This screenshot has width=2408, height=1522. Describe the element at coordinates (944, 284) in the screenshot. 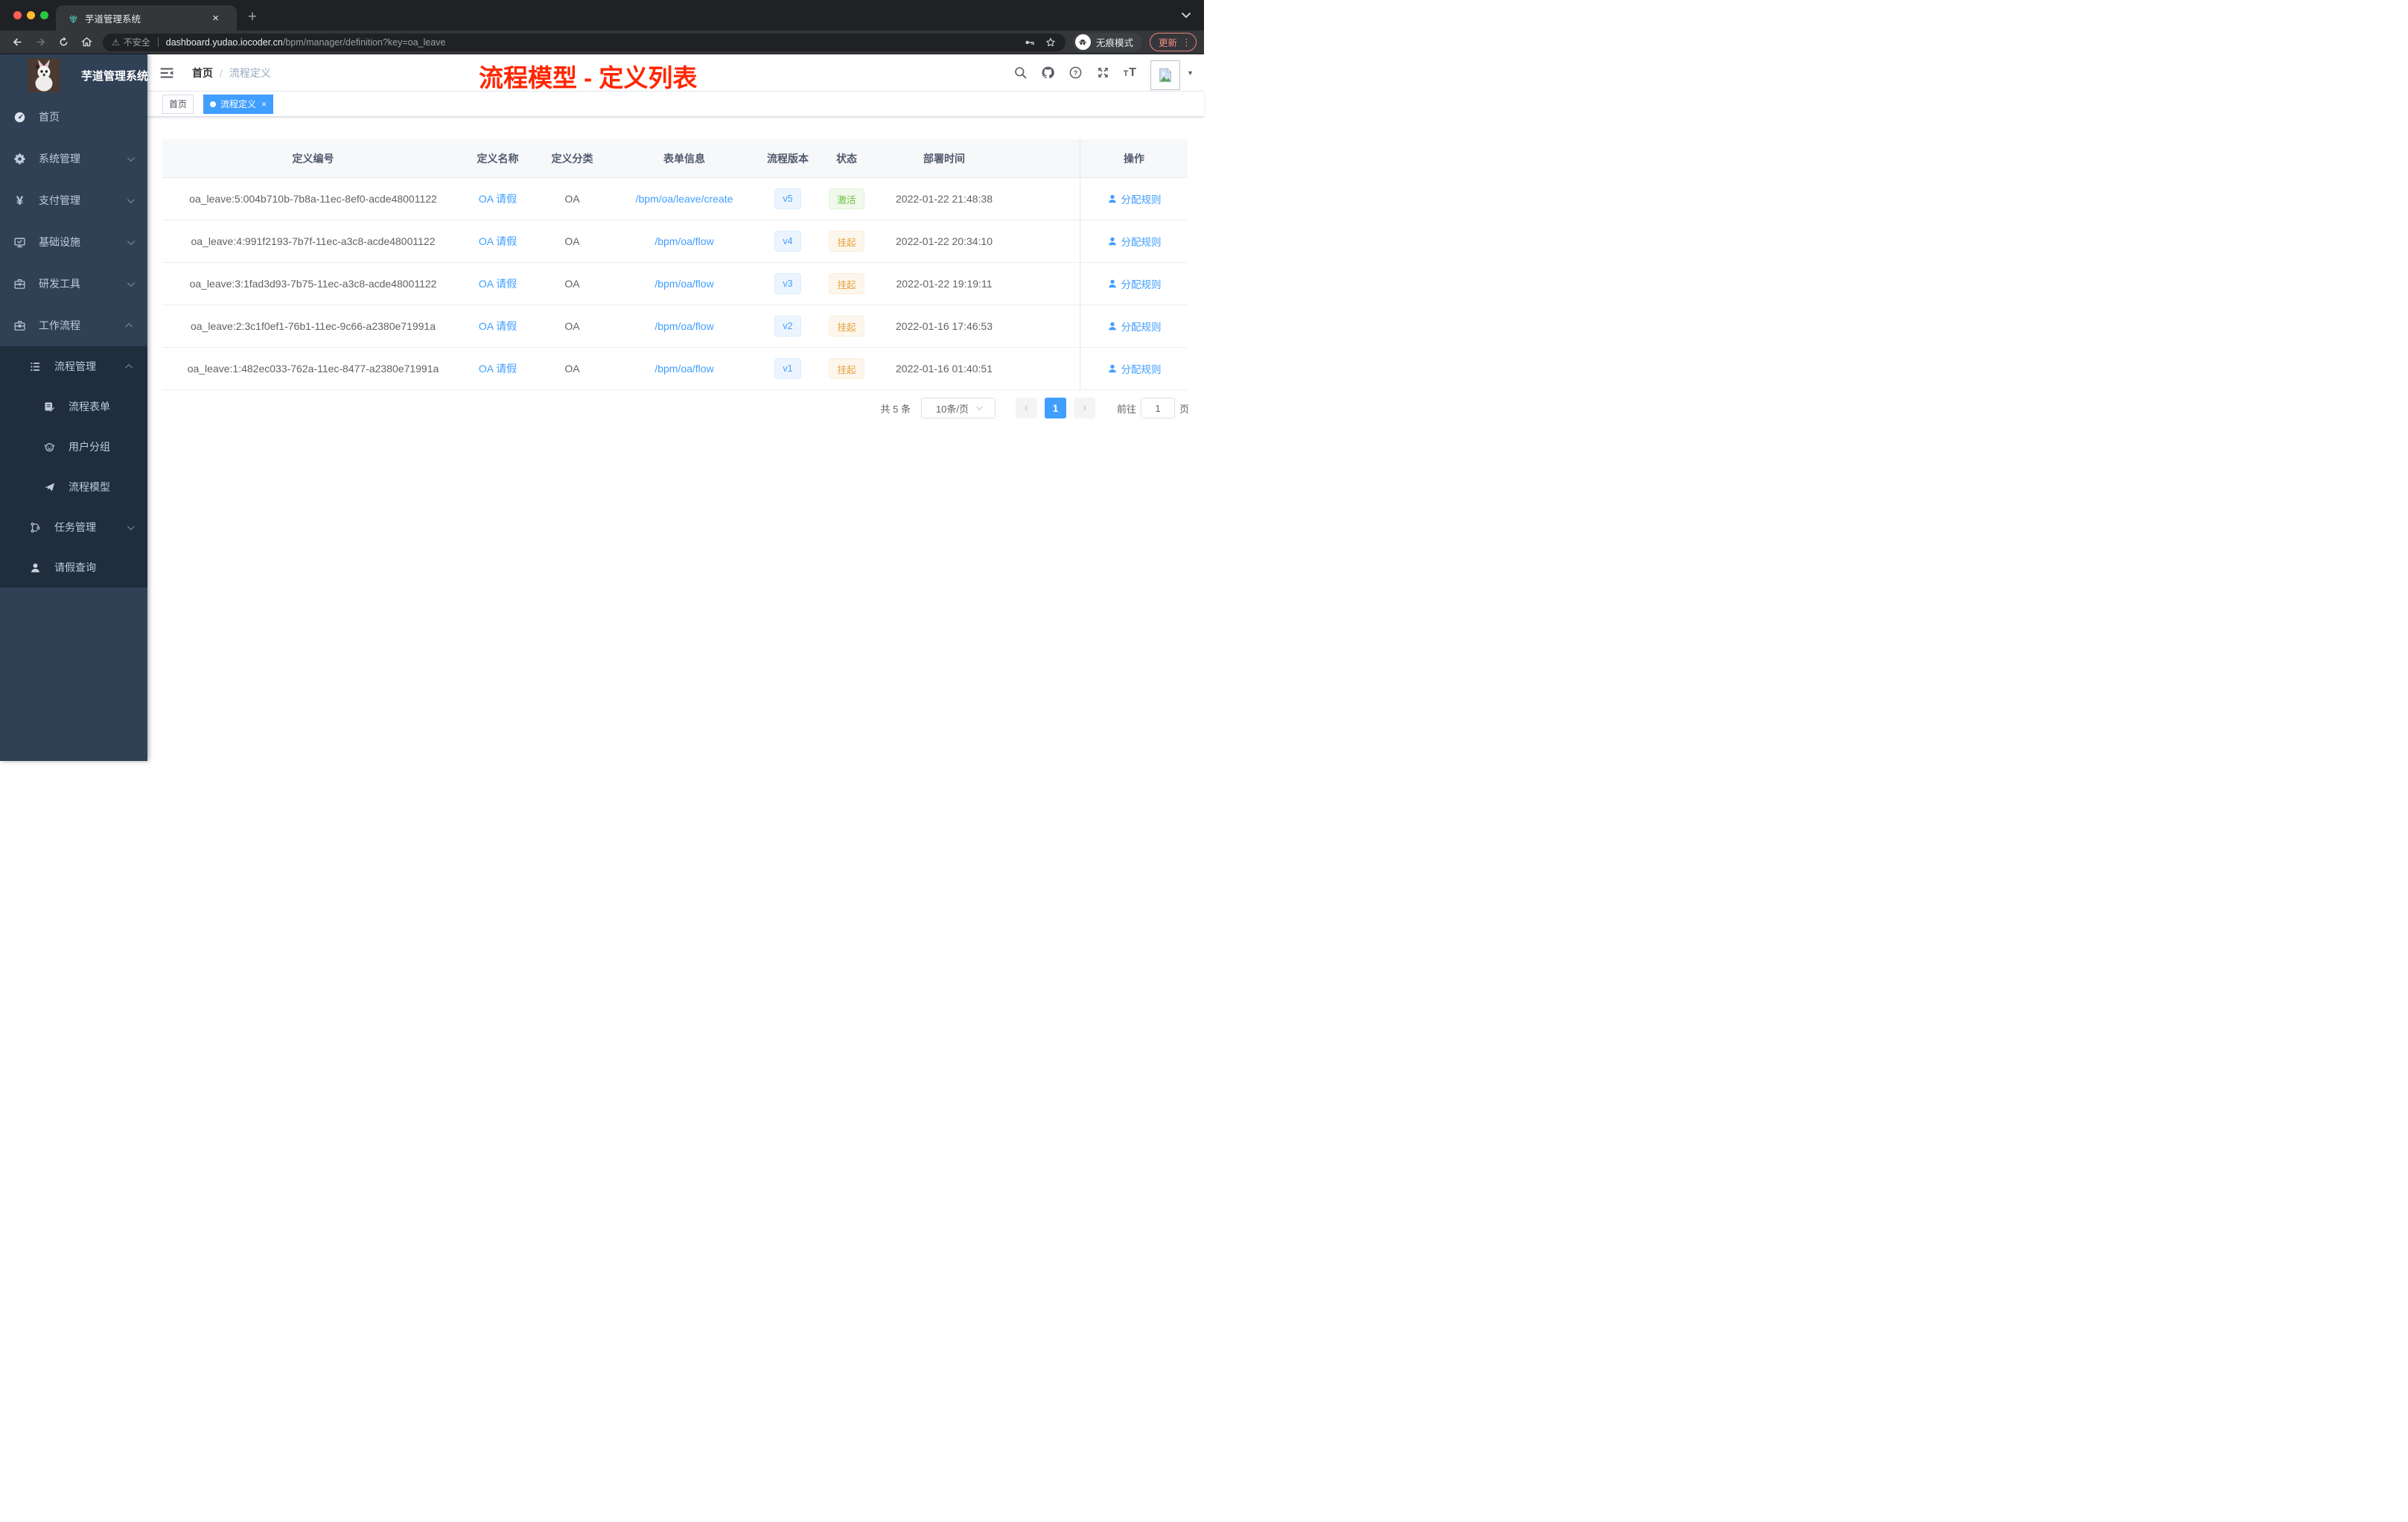

I see `deploy-time: 2022-01-22 19:19:11` at that location.